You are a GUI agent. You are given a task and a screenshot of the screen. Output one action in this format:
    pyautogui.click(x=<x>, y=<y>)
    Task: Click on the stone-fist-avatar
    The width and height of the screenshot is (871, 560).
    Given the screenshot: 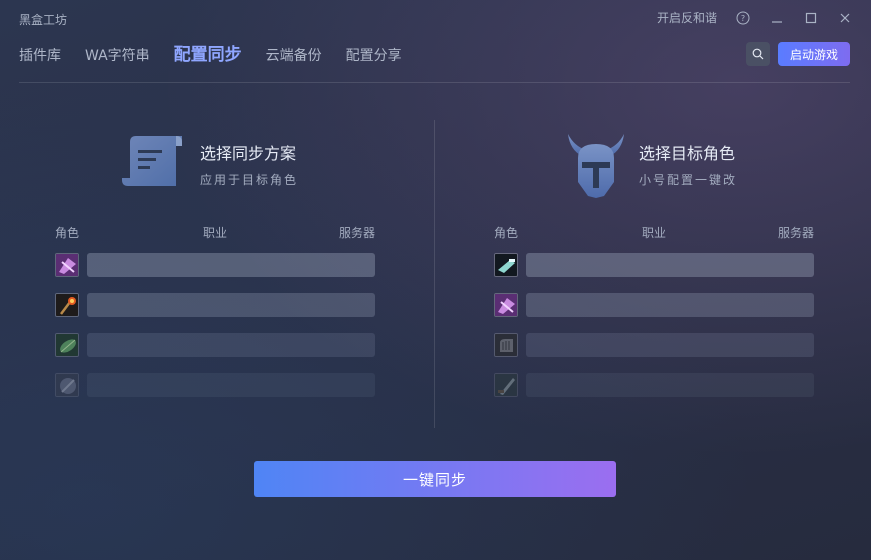 What is the action you would take?
    pyautogui.click(x=506, y=345)
    